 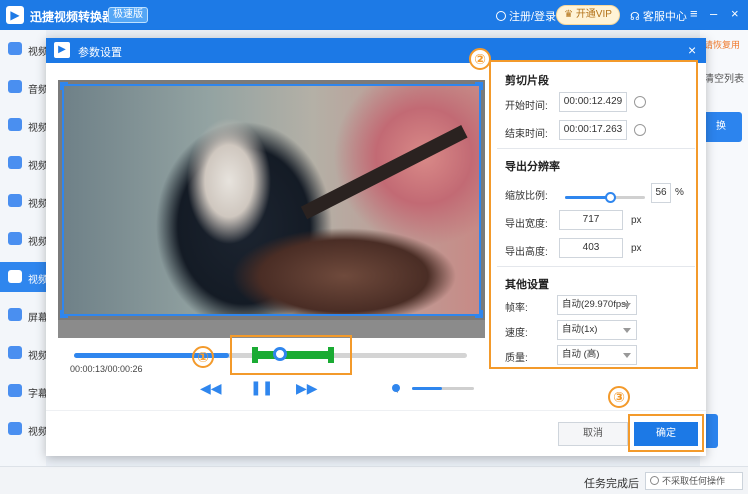 What do you see at coordinates (735, 13) in the screenshot?
I see `close-window-icon: ×` at bounding box center [735, 13].